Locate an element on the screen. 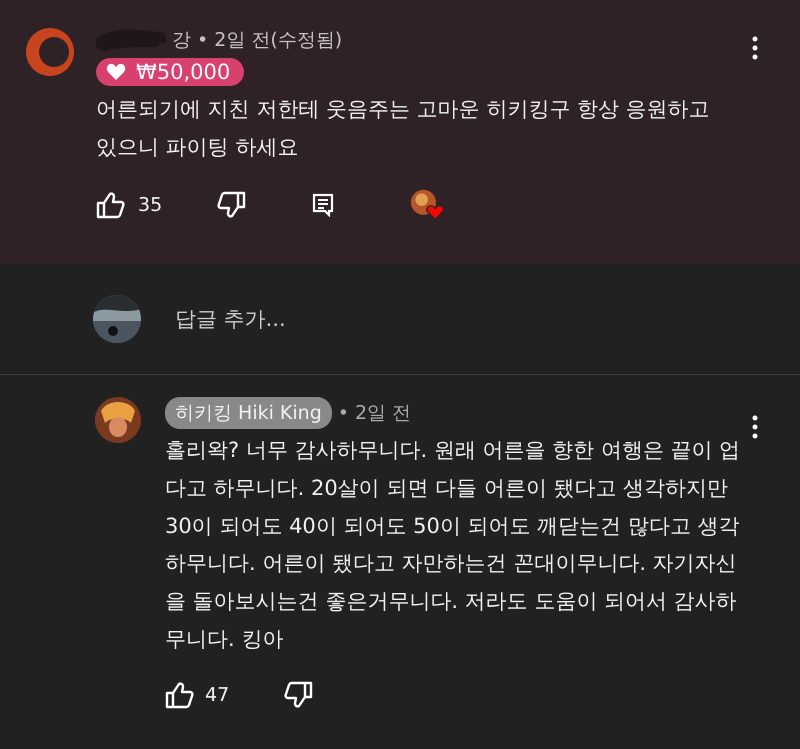 The width and height of the screenshot is (800, 749). like-count: 35 is located at coordinates (151, 205).